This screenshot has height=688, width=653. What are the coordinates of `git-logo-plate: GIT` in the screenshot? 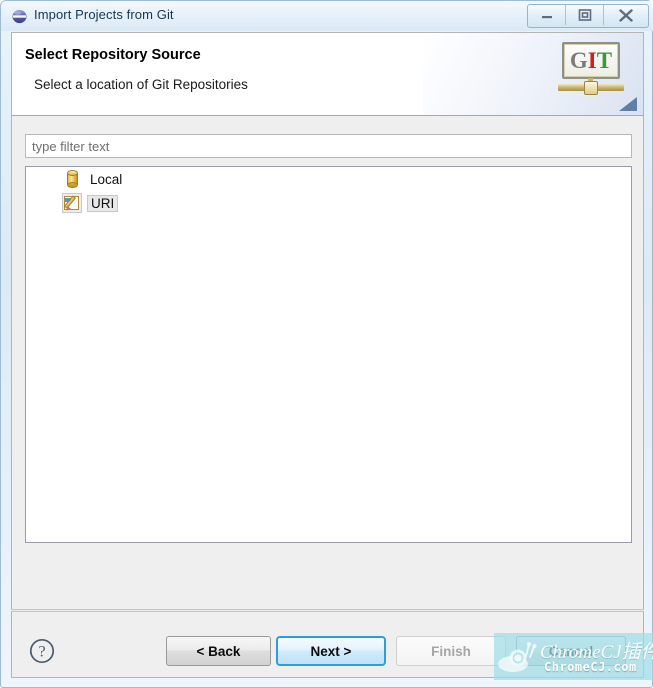 It's located at (591, 60).